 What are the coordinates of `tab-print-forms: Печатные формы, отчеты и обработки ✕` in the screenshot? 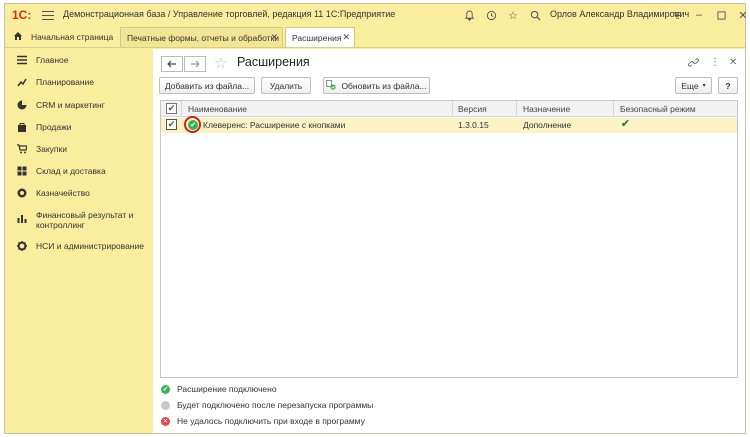 It's located at (201, 37).